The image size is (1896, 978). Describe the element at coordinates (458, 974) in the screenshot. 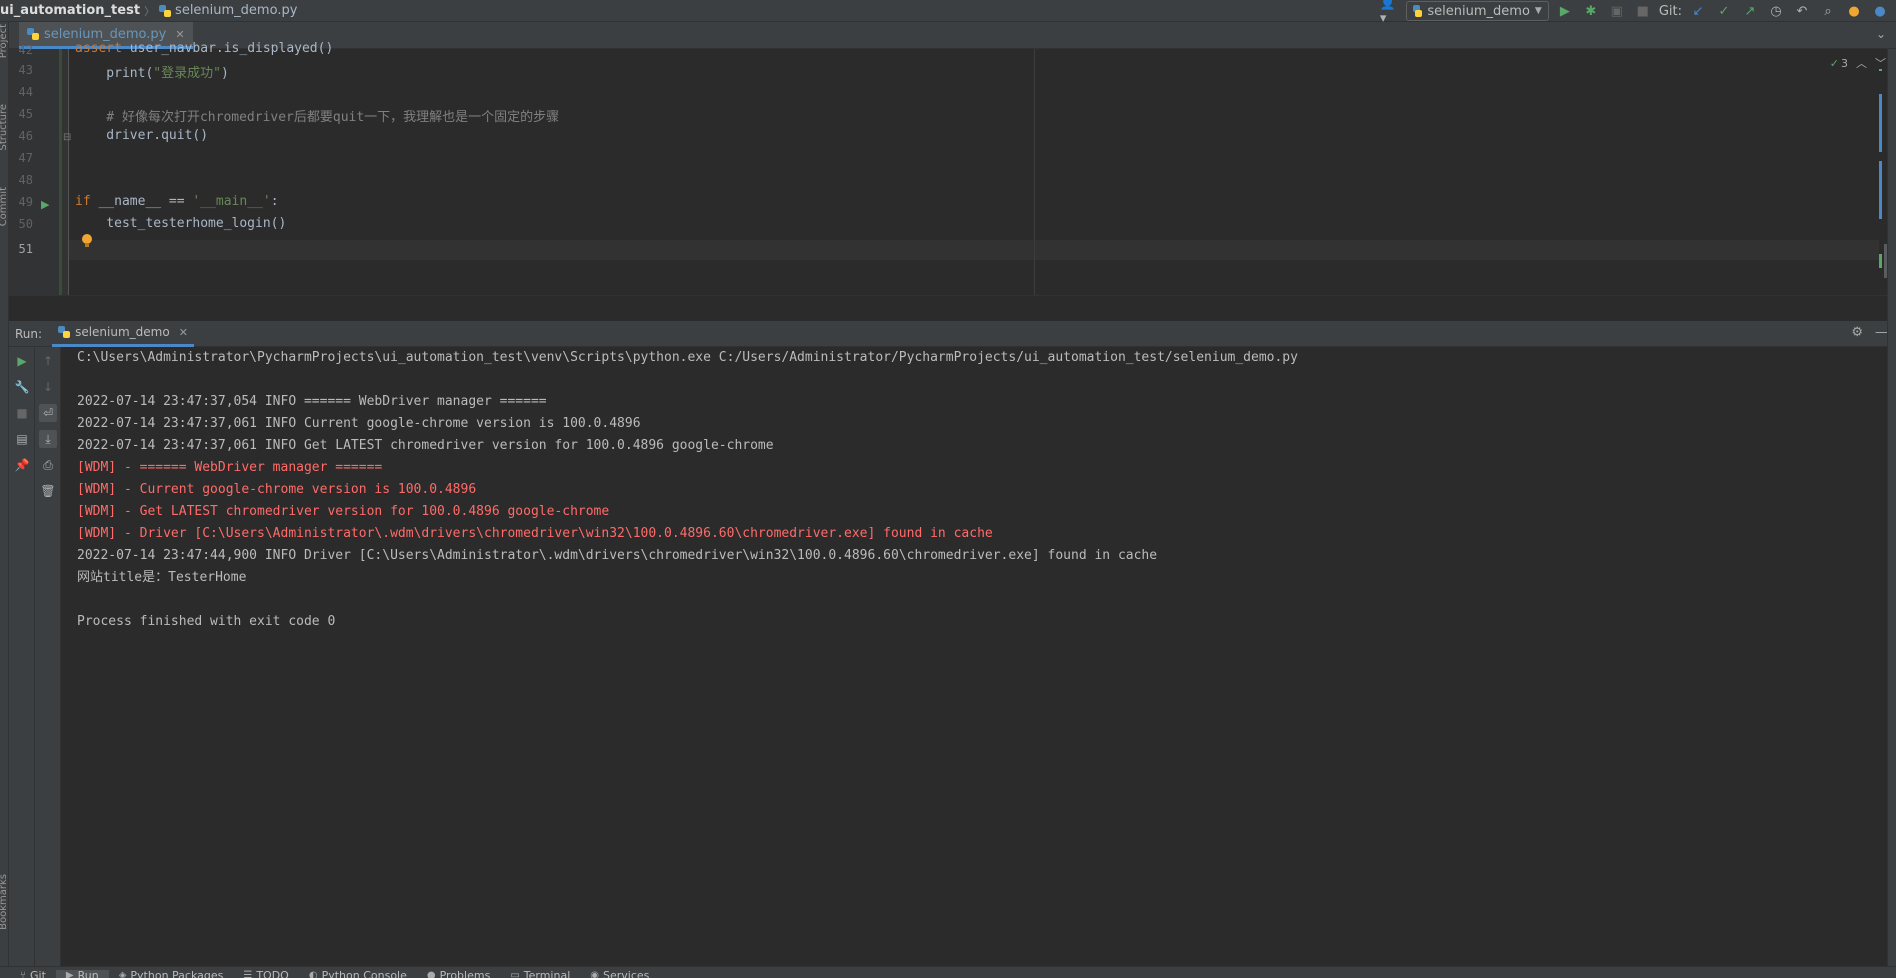

I see `tool-window-problems: ● Problems` at that location.